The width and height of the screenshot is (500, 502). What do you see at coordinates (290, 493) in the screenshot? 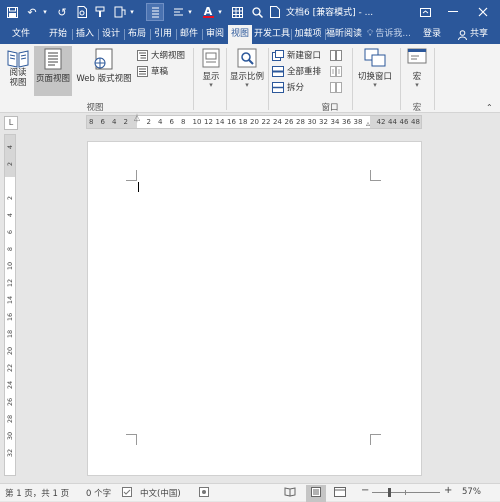
I see `read-mode-view-icon` at bounding box center [290, 493].